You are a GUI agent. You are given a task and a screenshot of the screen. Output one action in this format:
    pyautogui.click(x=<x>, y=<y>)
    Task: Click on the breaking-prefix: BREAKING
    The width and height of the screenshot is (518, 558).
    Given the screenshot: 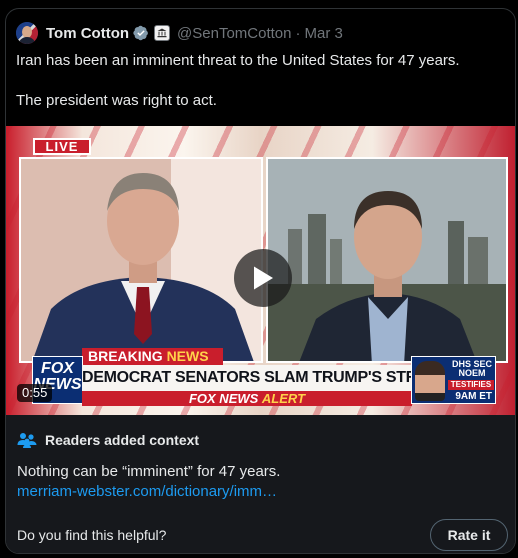 What is the action you would take?
    pyautogui.click(x=127, y=356)
    